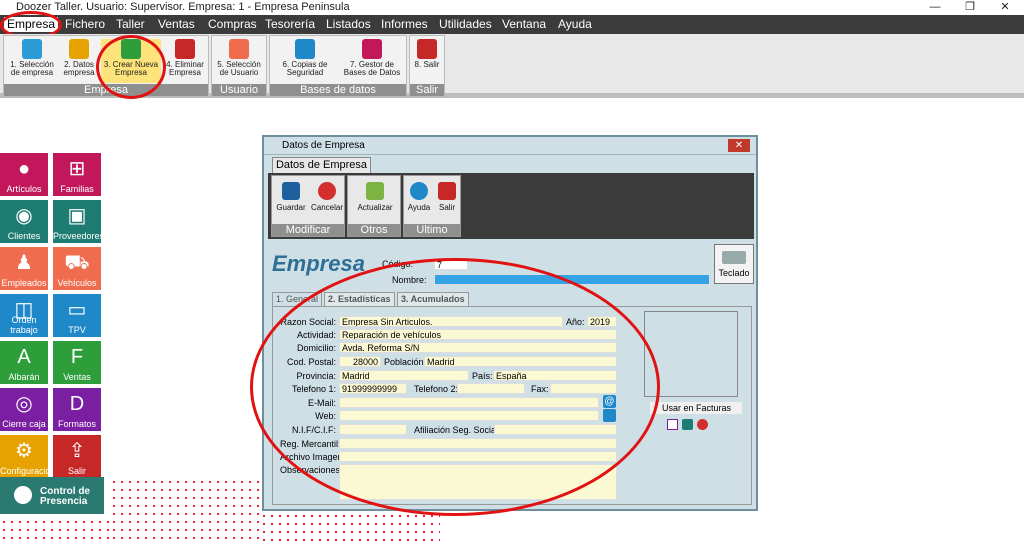  Describe the element at coordinates (24, 357) in the screenshot. I see `albaran-icon: A` at that location.